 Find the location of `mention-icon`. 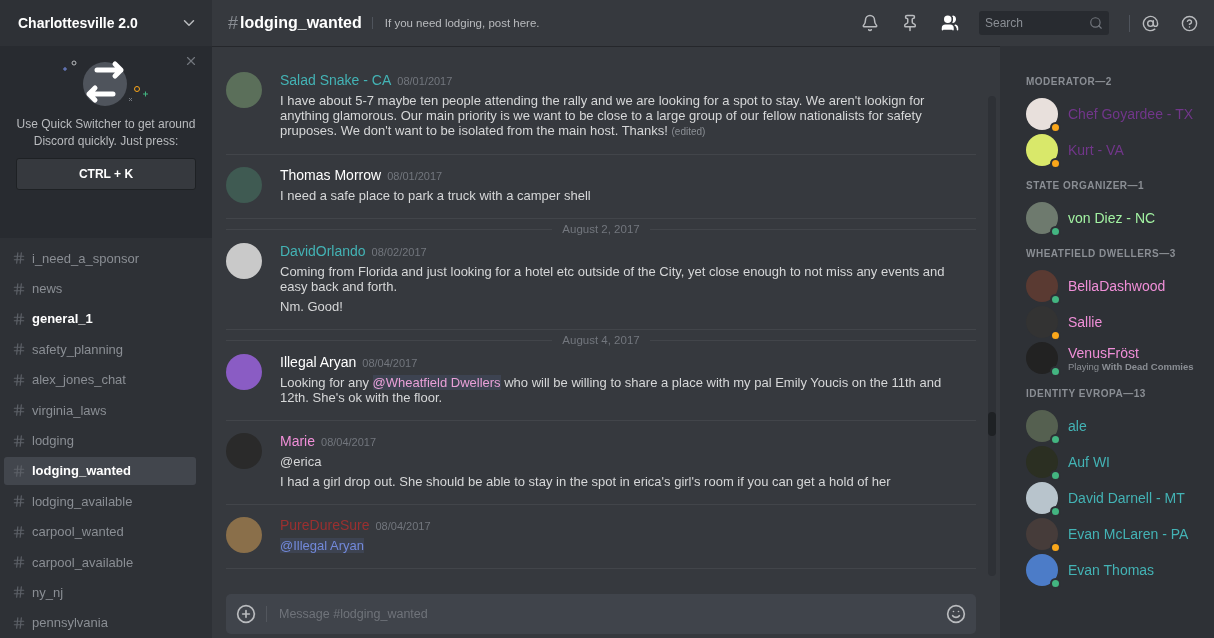

mention-icon is located at coordinates (1144, 23).